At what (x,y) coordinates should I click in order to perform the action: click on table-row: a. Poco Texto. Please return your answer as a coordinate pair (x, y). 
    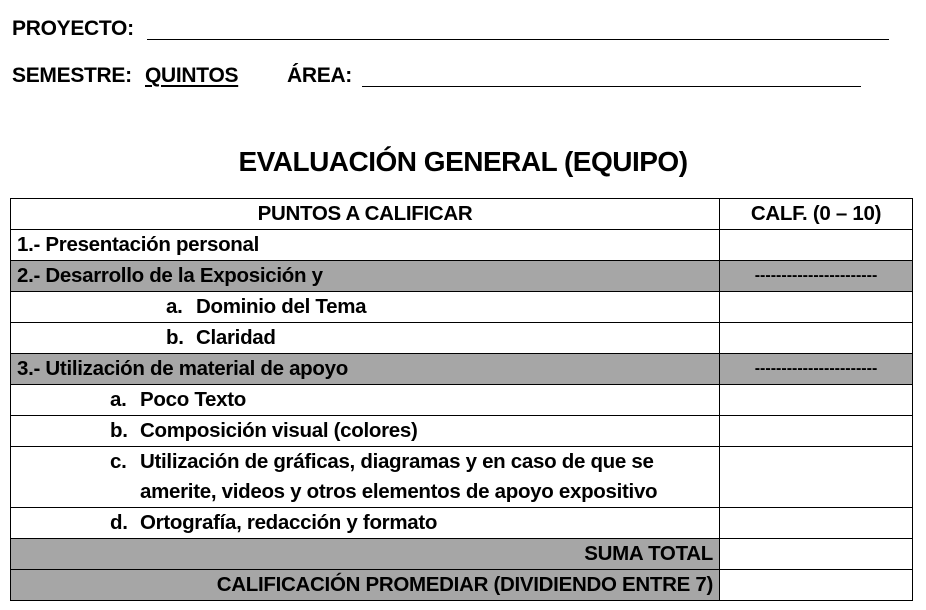
    Looking at the image, I should click on (461, 400).